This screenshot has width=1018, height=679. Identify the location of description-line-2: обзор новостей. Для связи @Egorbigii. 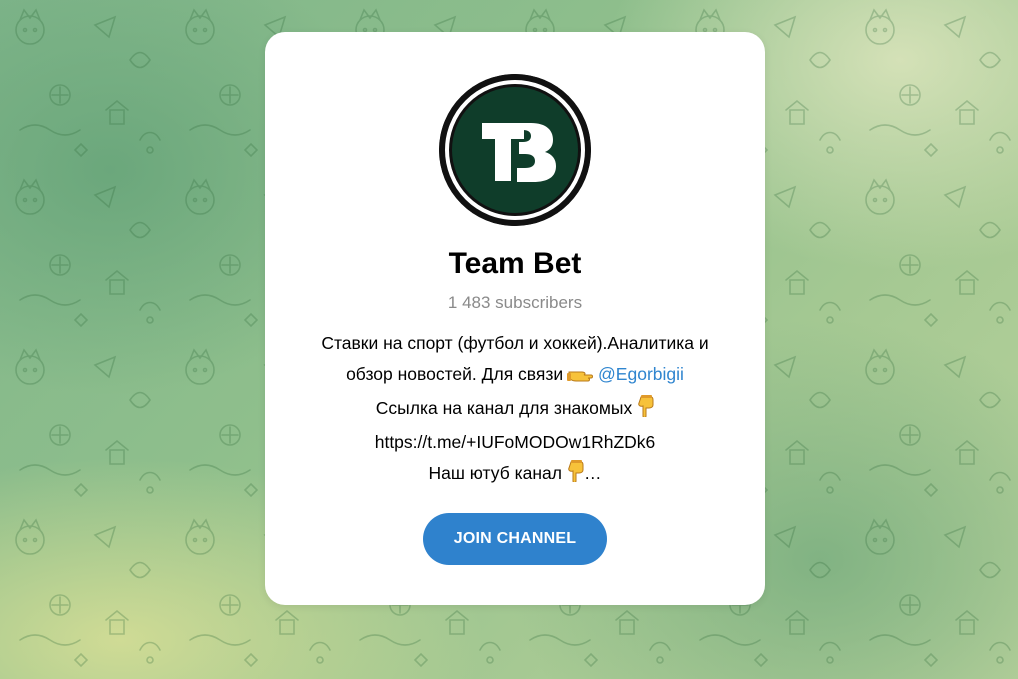
(515, 376).